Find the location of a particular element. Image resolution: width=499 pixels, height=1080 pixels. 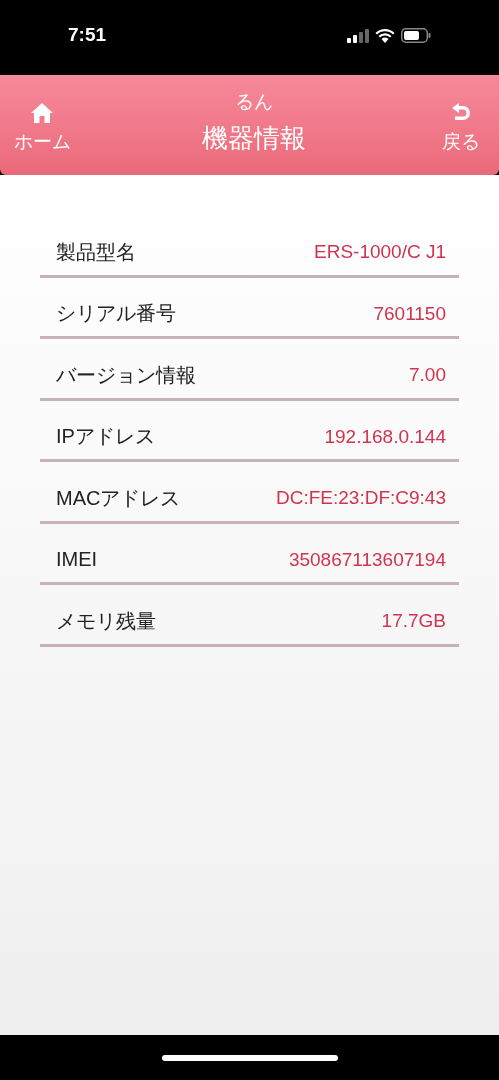

info-label: 製品型名 is located at coordinates (96, 252).